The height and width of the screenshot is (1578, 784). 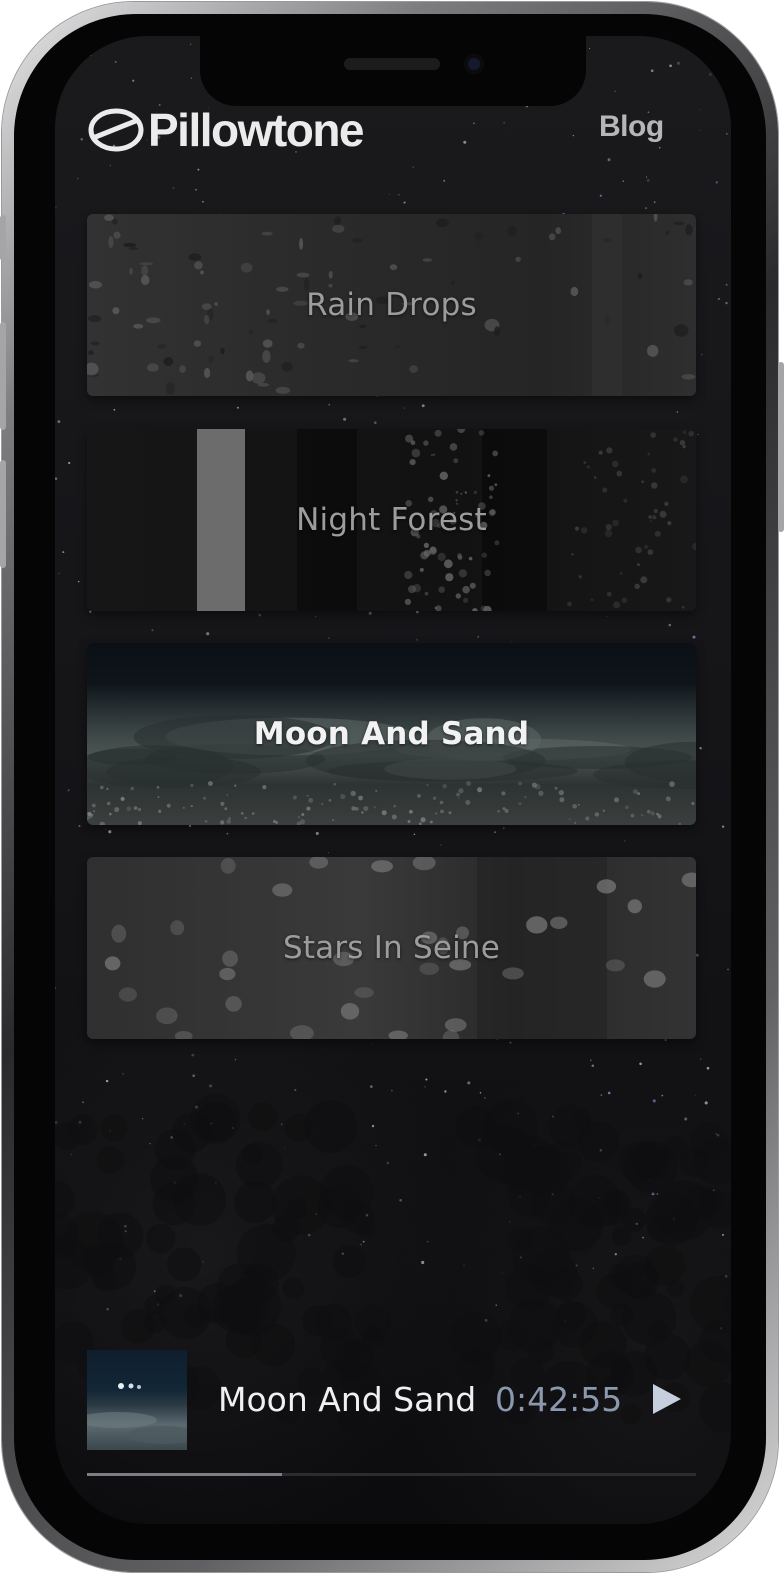 I want to click on playback-time: 0:42:55, so click(x=559, y=1399).